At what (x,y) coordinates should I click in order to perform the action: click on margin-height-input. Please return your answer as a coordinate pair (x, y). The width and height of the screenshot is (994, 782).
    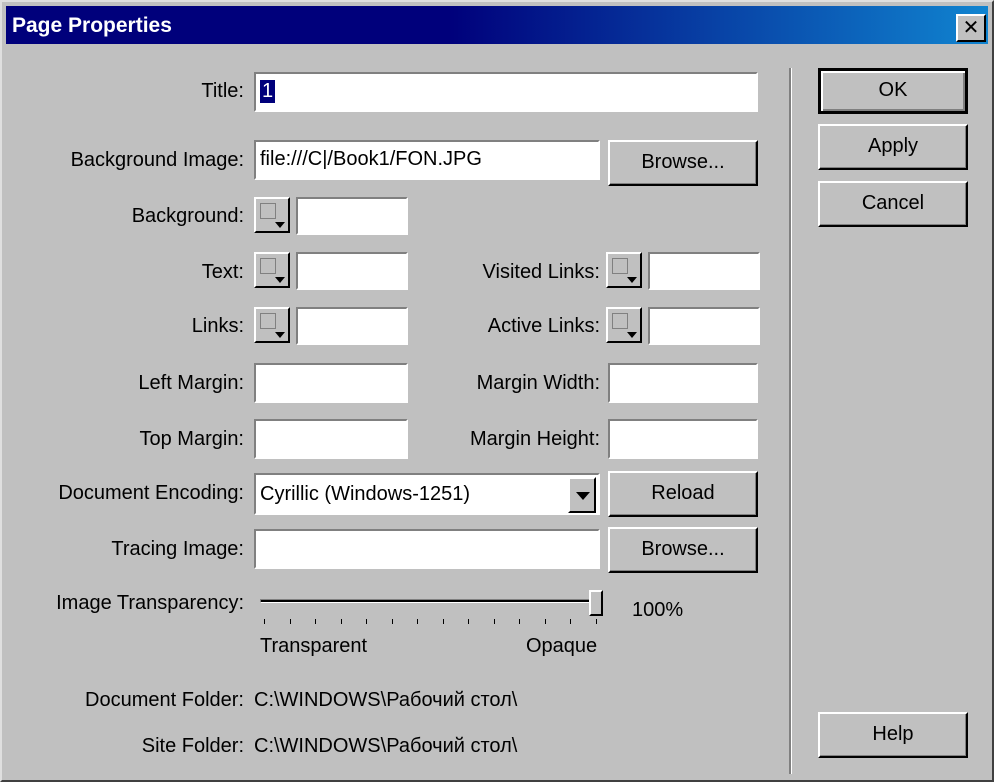
    Looking at the image, I should click on (683, 439).